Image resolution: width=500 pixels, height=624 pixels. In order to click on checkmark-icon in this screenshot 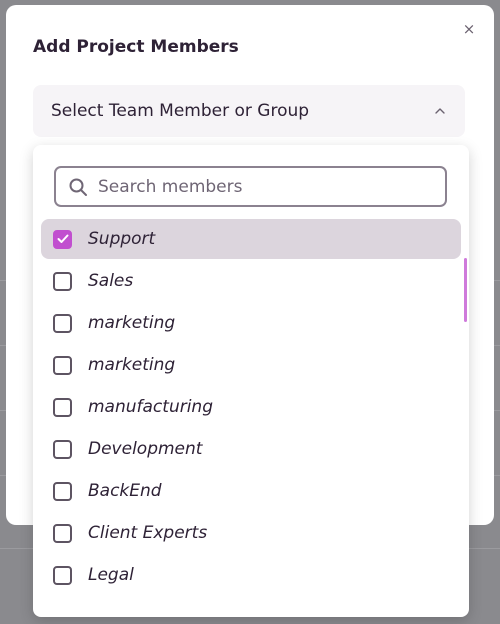, I will do `click(62, 238)`.